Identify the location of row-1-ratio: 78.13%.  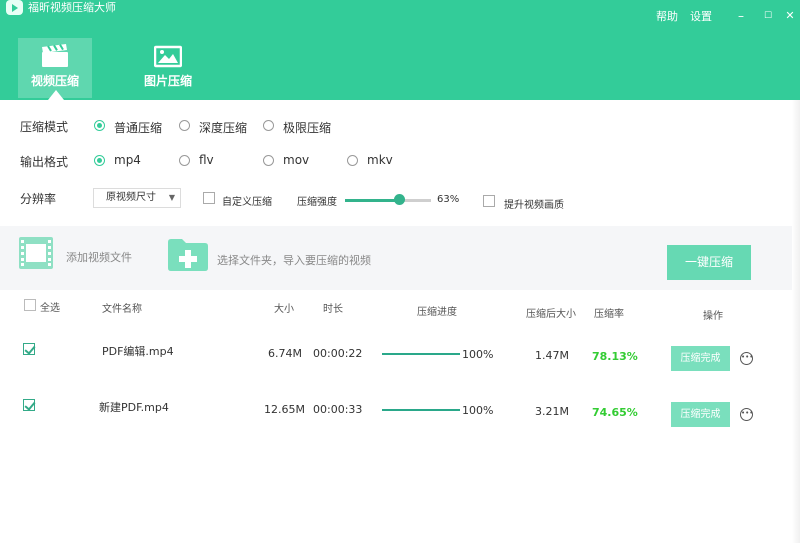
(615, 356).